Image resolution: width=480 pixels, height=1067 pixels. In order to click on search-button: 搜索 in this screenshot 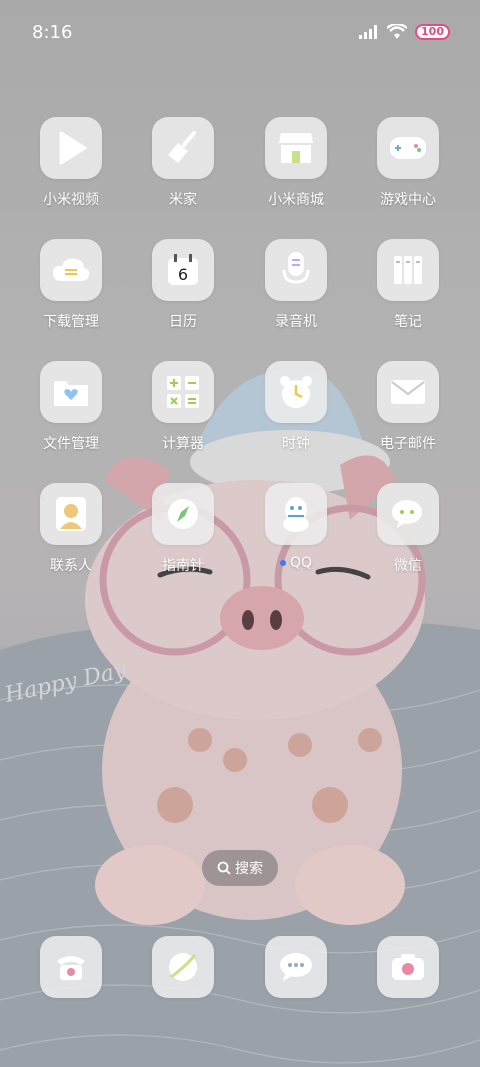, I will do `click(240, 868)`.